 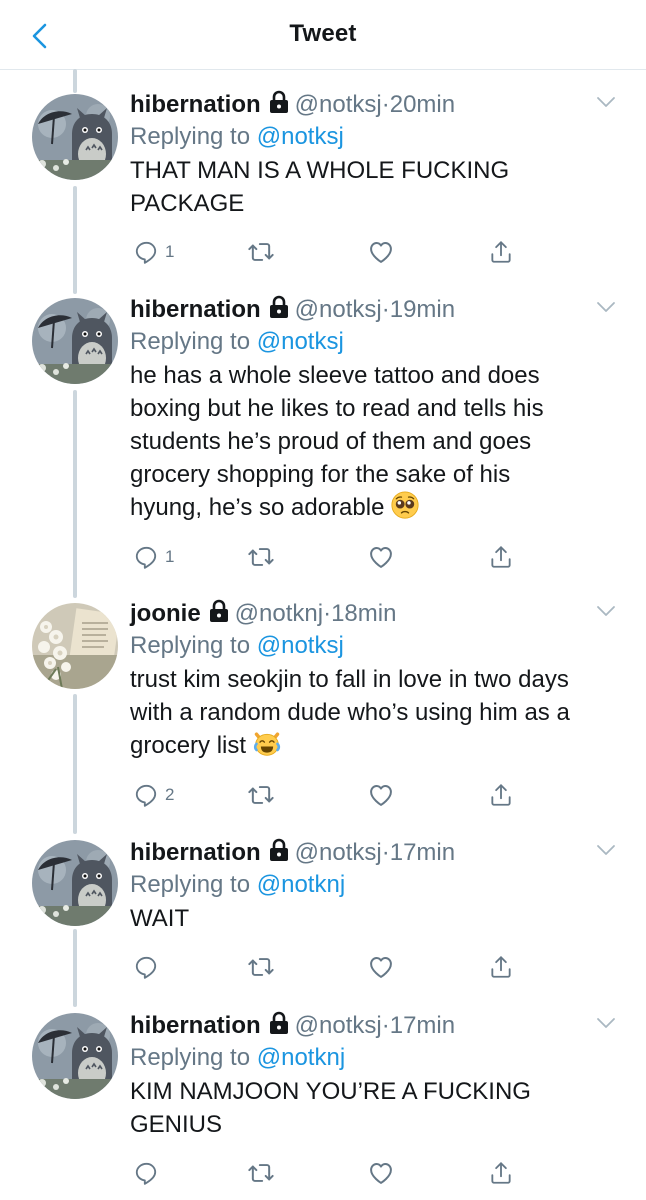 I want to click on top-nav-bar: Tweet, so click(x=323, y=35).